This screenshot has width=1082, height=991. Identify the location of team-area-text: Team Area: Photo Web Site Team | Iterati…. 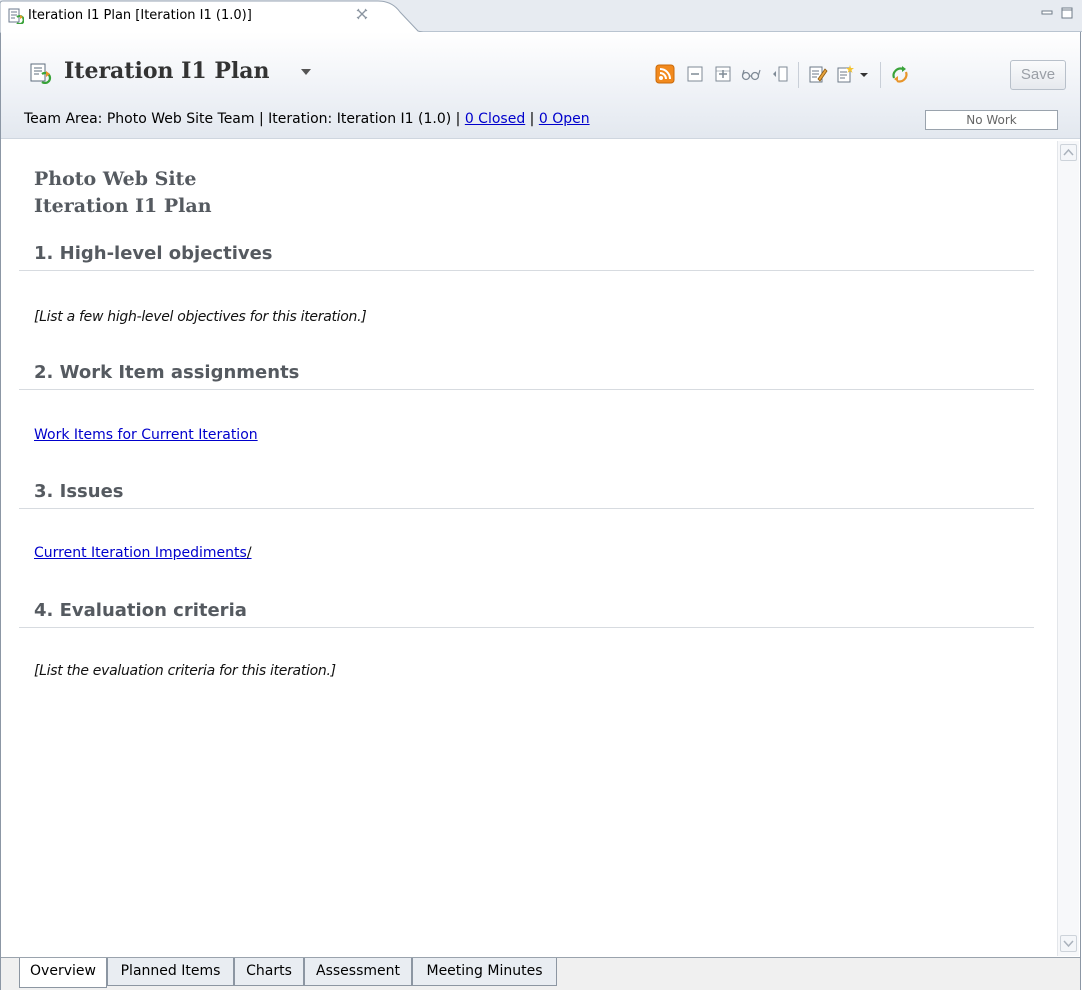
(244, 119).